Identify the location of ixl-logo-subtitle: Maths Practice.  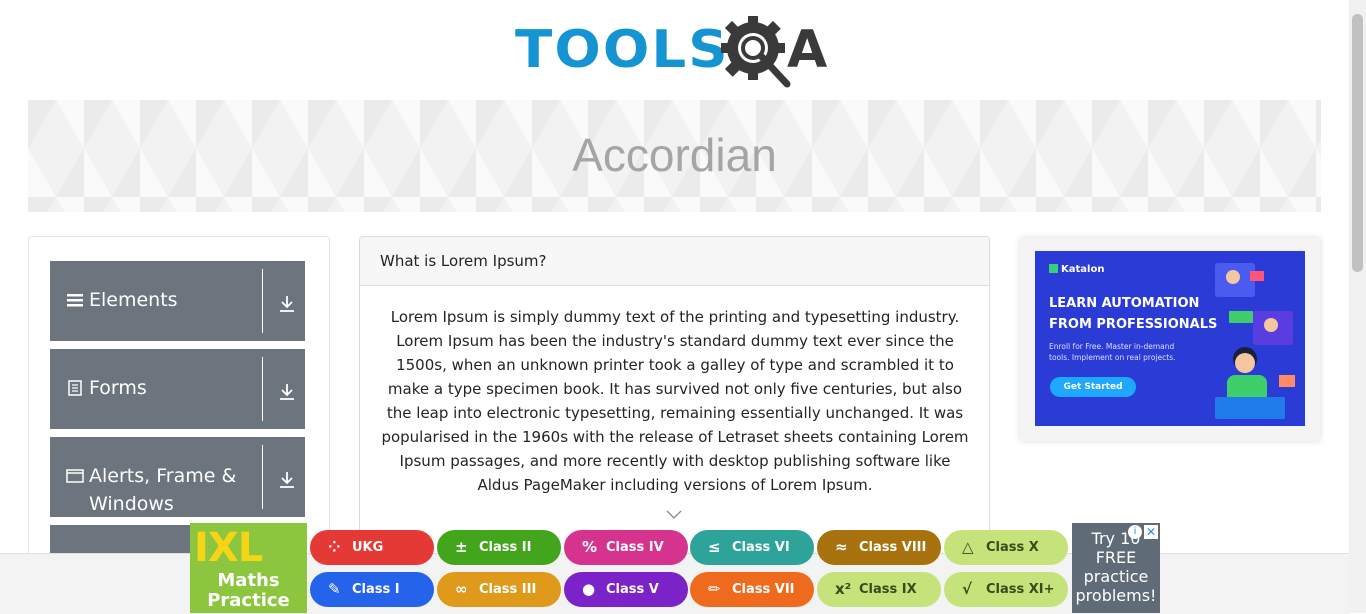
(248, 590).